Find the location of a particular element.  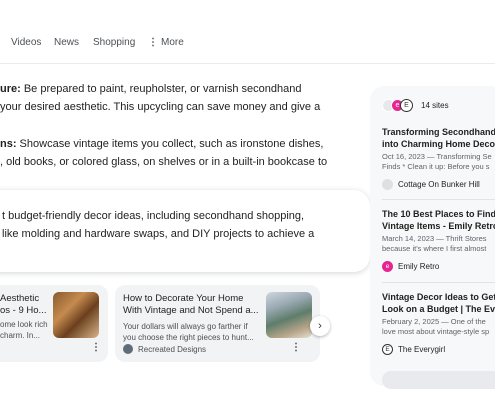

source-title-line: Vintage Items - Emily Retro is located at coordinates (438, 226).